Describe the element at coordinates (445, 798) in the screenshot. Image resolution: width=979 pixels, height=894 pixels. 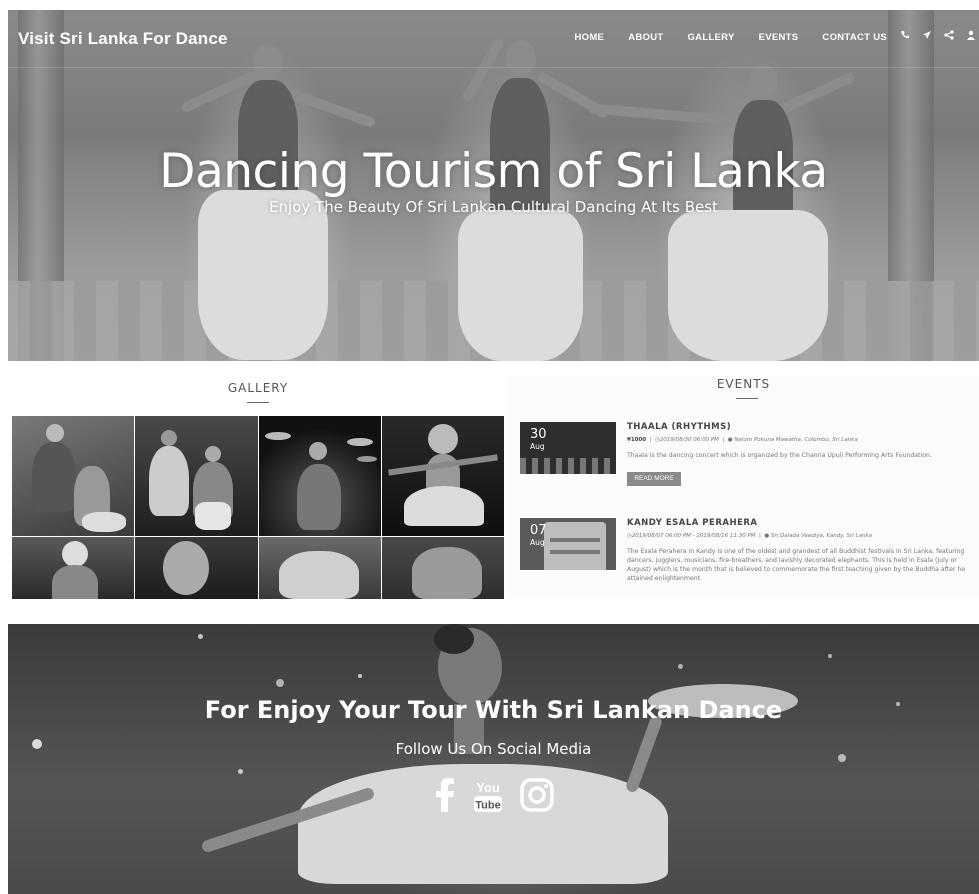
I see `facebook-icon` at that location.